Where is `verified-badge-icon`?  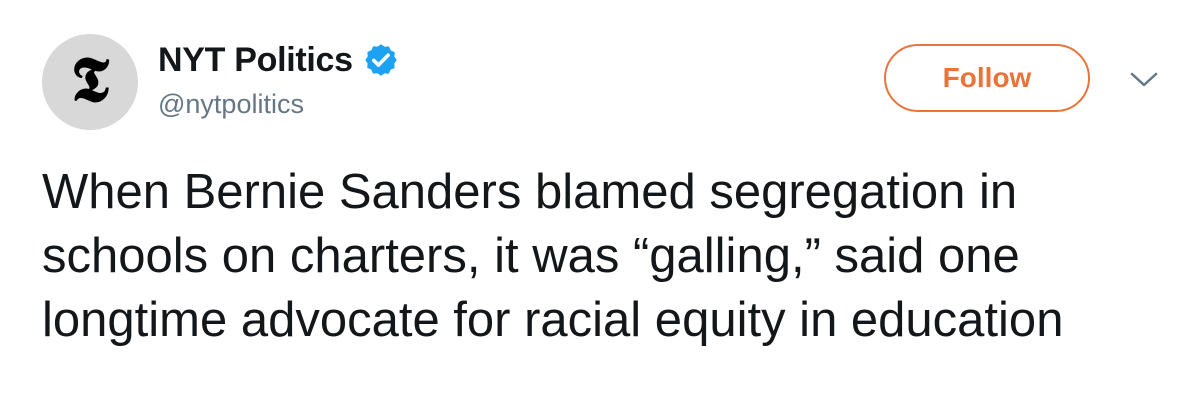
verified-badge-icon is located at coordinates (381, 60).